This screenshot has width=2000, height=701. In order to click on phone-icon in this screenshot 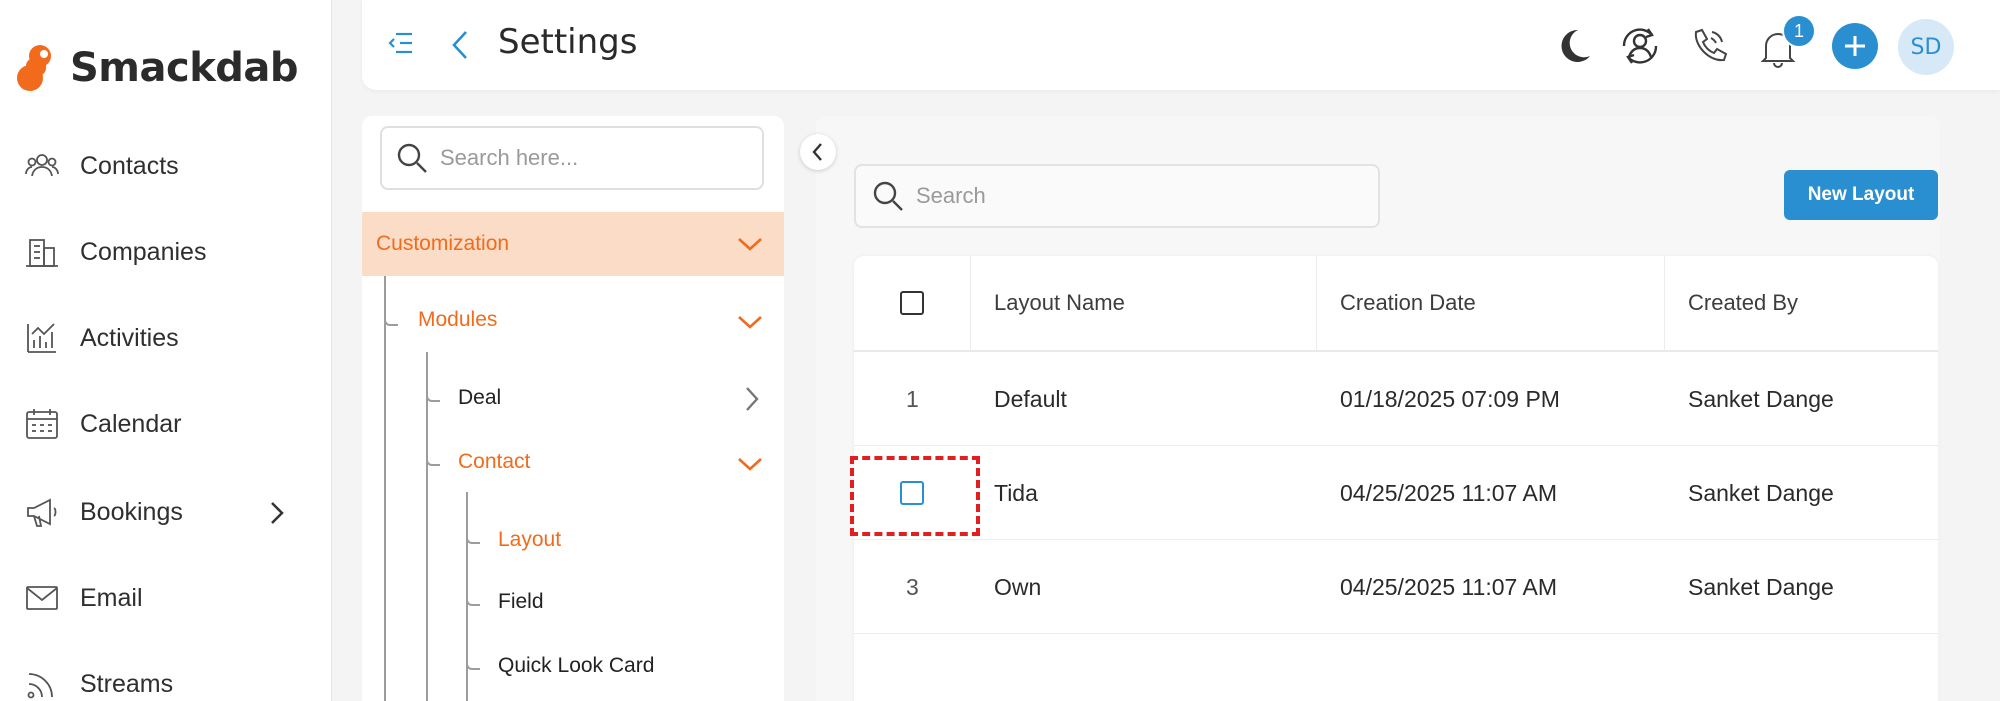, I will do `click(1708, 46)`.